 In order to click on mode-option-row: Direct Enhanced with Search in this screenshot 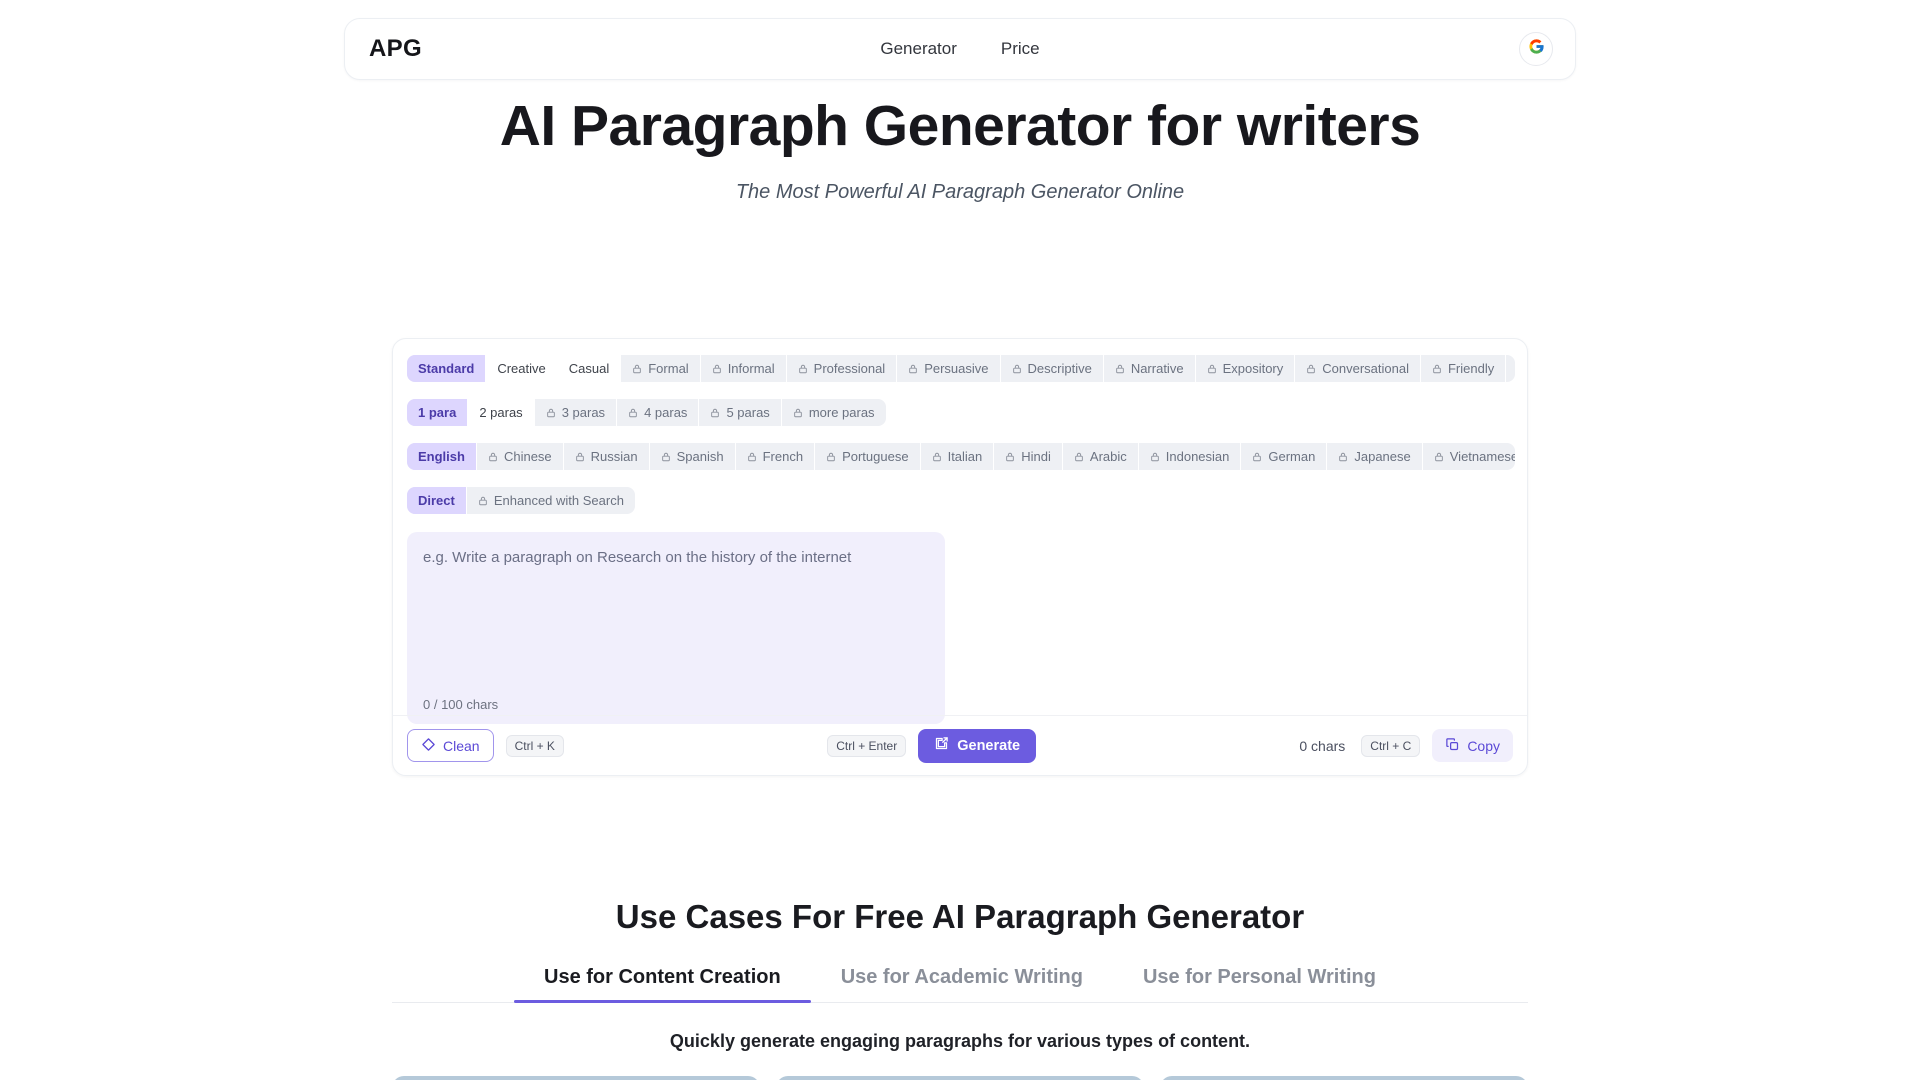, I will do `click(521, 500)`.